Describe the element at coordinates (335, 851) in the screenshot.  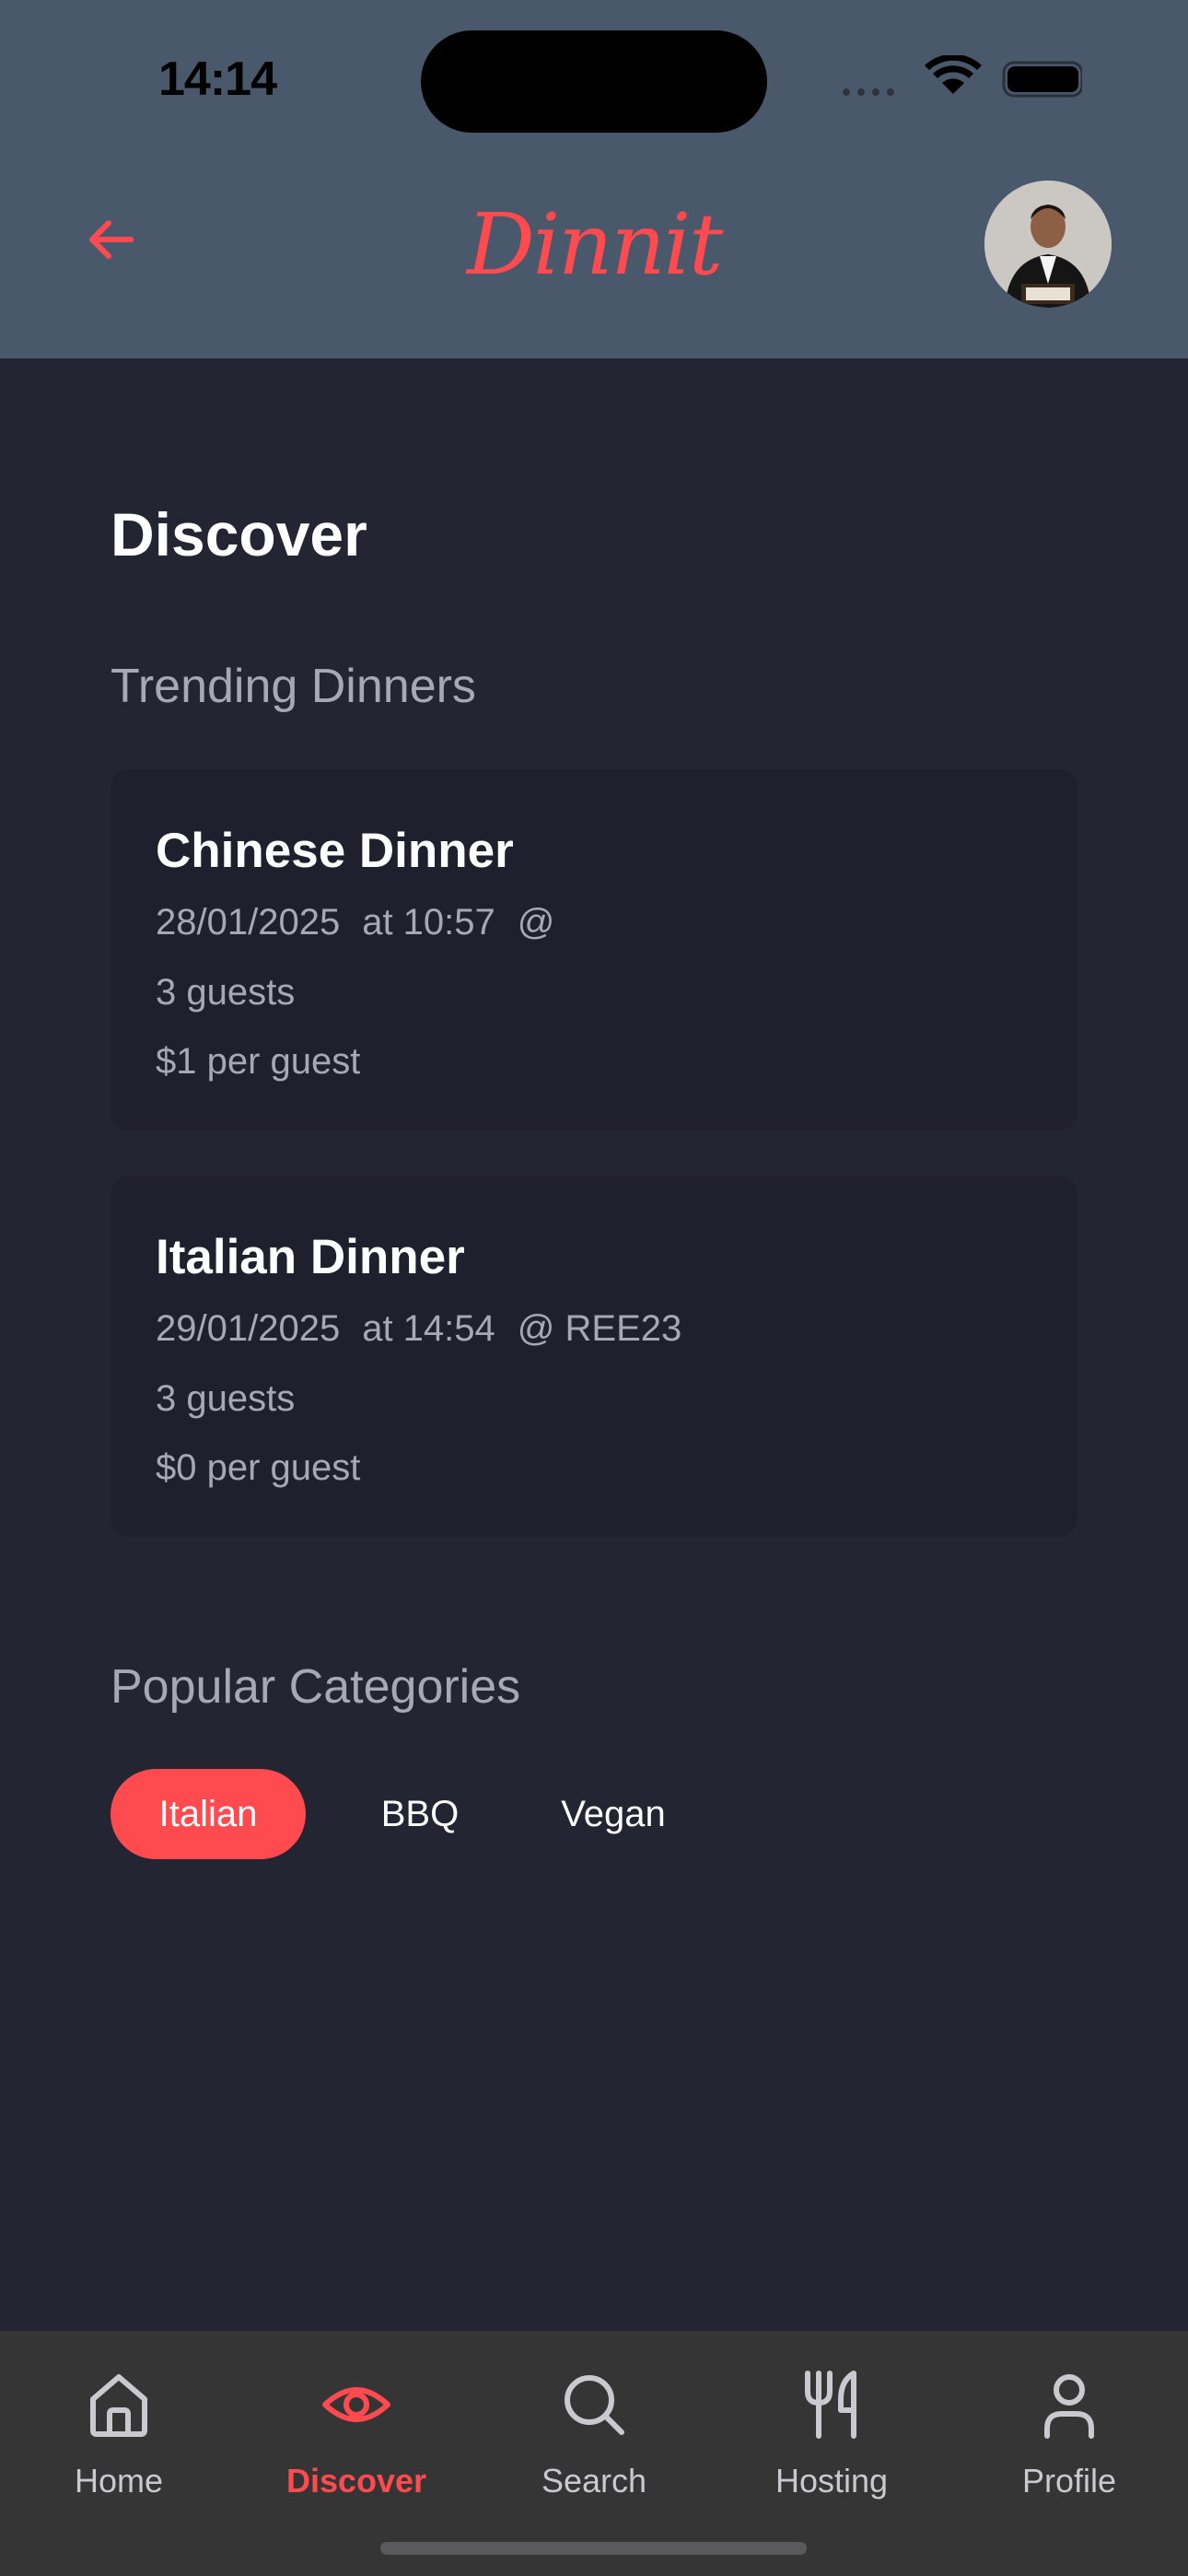
I see `dinner-title: Chinese Dinner` at that location.